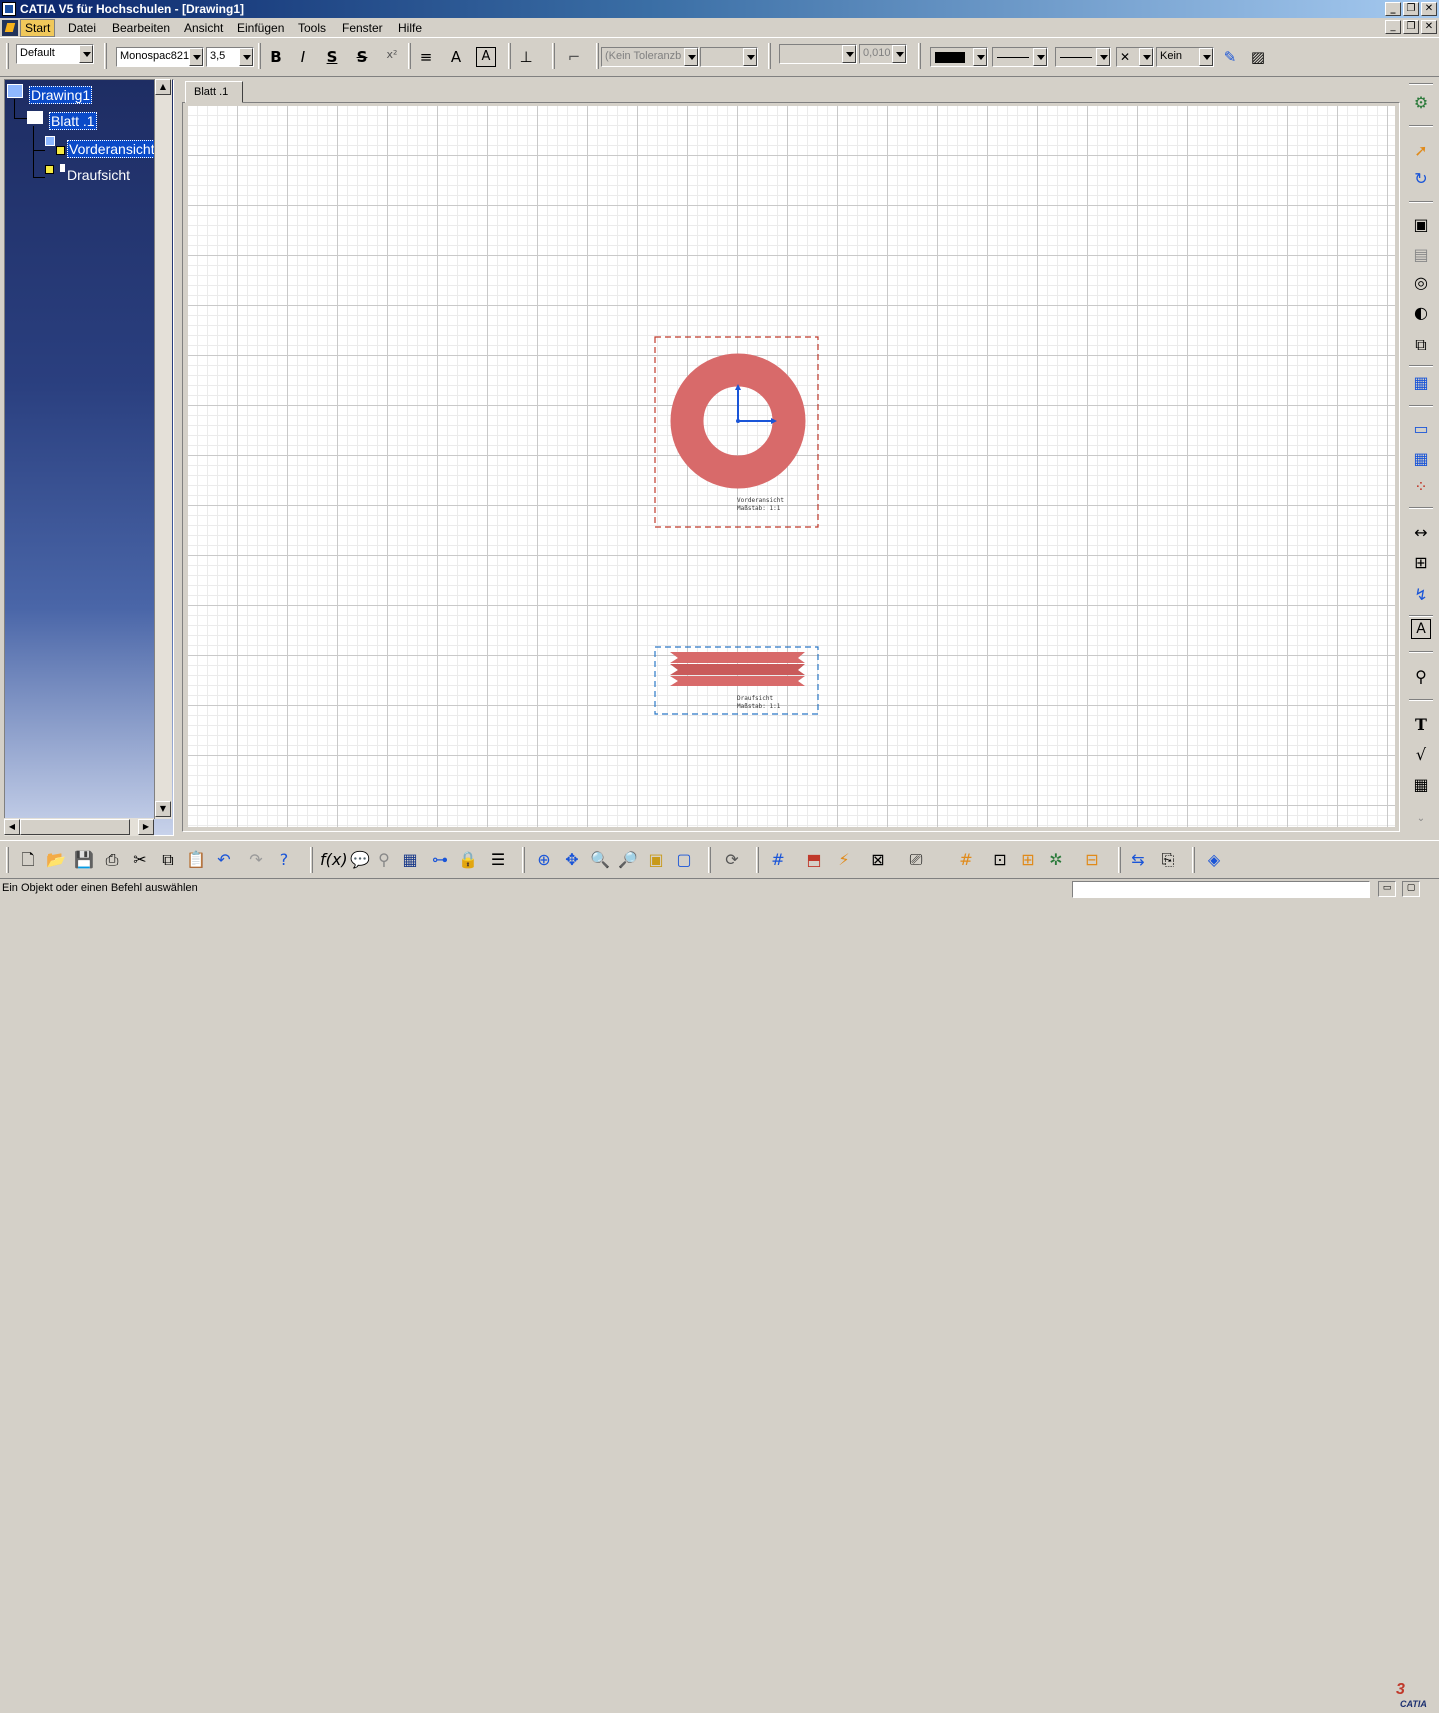  What do you see at coordinates (736, 432) in the screenshot?
I see `front-view: Vorderansicht Maßstab: 1:1` at bounding box center [736, 432].